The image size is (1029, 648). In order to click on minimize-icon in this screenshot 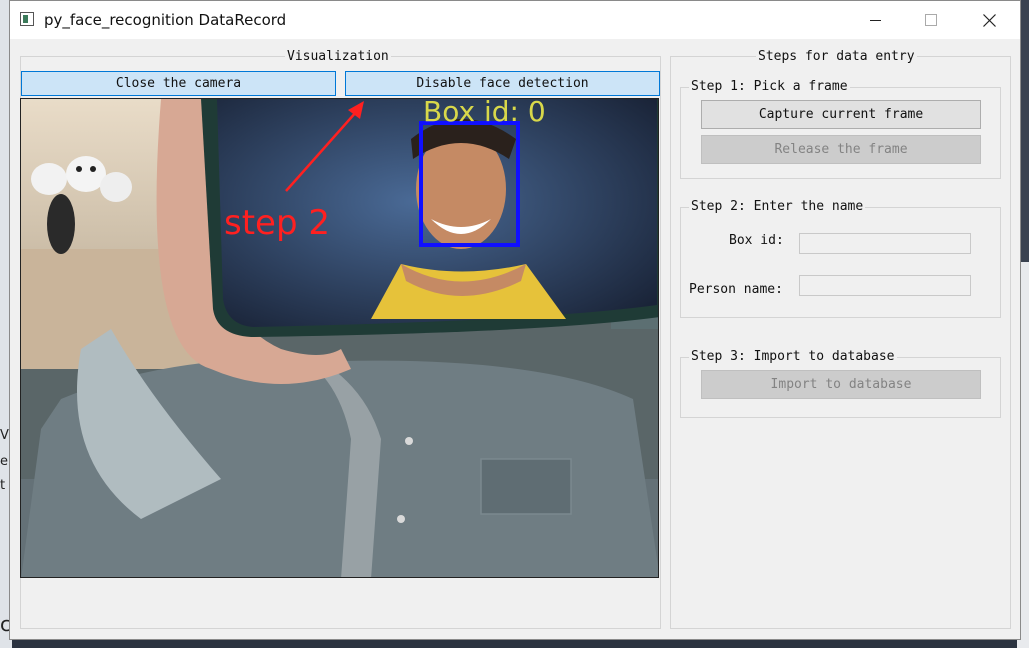, I will do `click(875, 20)`.